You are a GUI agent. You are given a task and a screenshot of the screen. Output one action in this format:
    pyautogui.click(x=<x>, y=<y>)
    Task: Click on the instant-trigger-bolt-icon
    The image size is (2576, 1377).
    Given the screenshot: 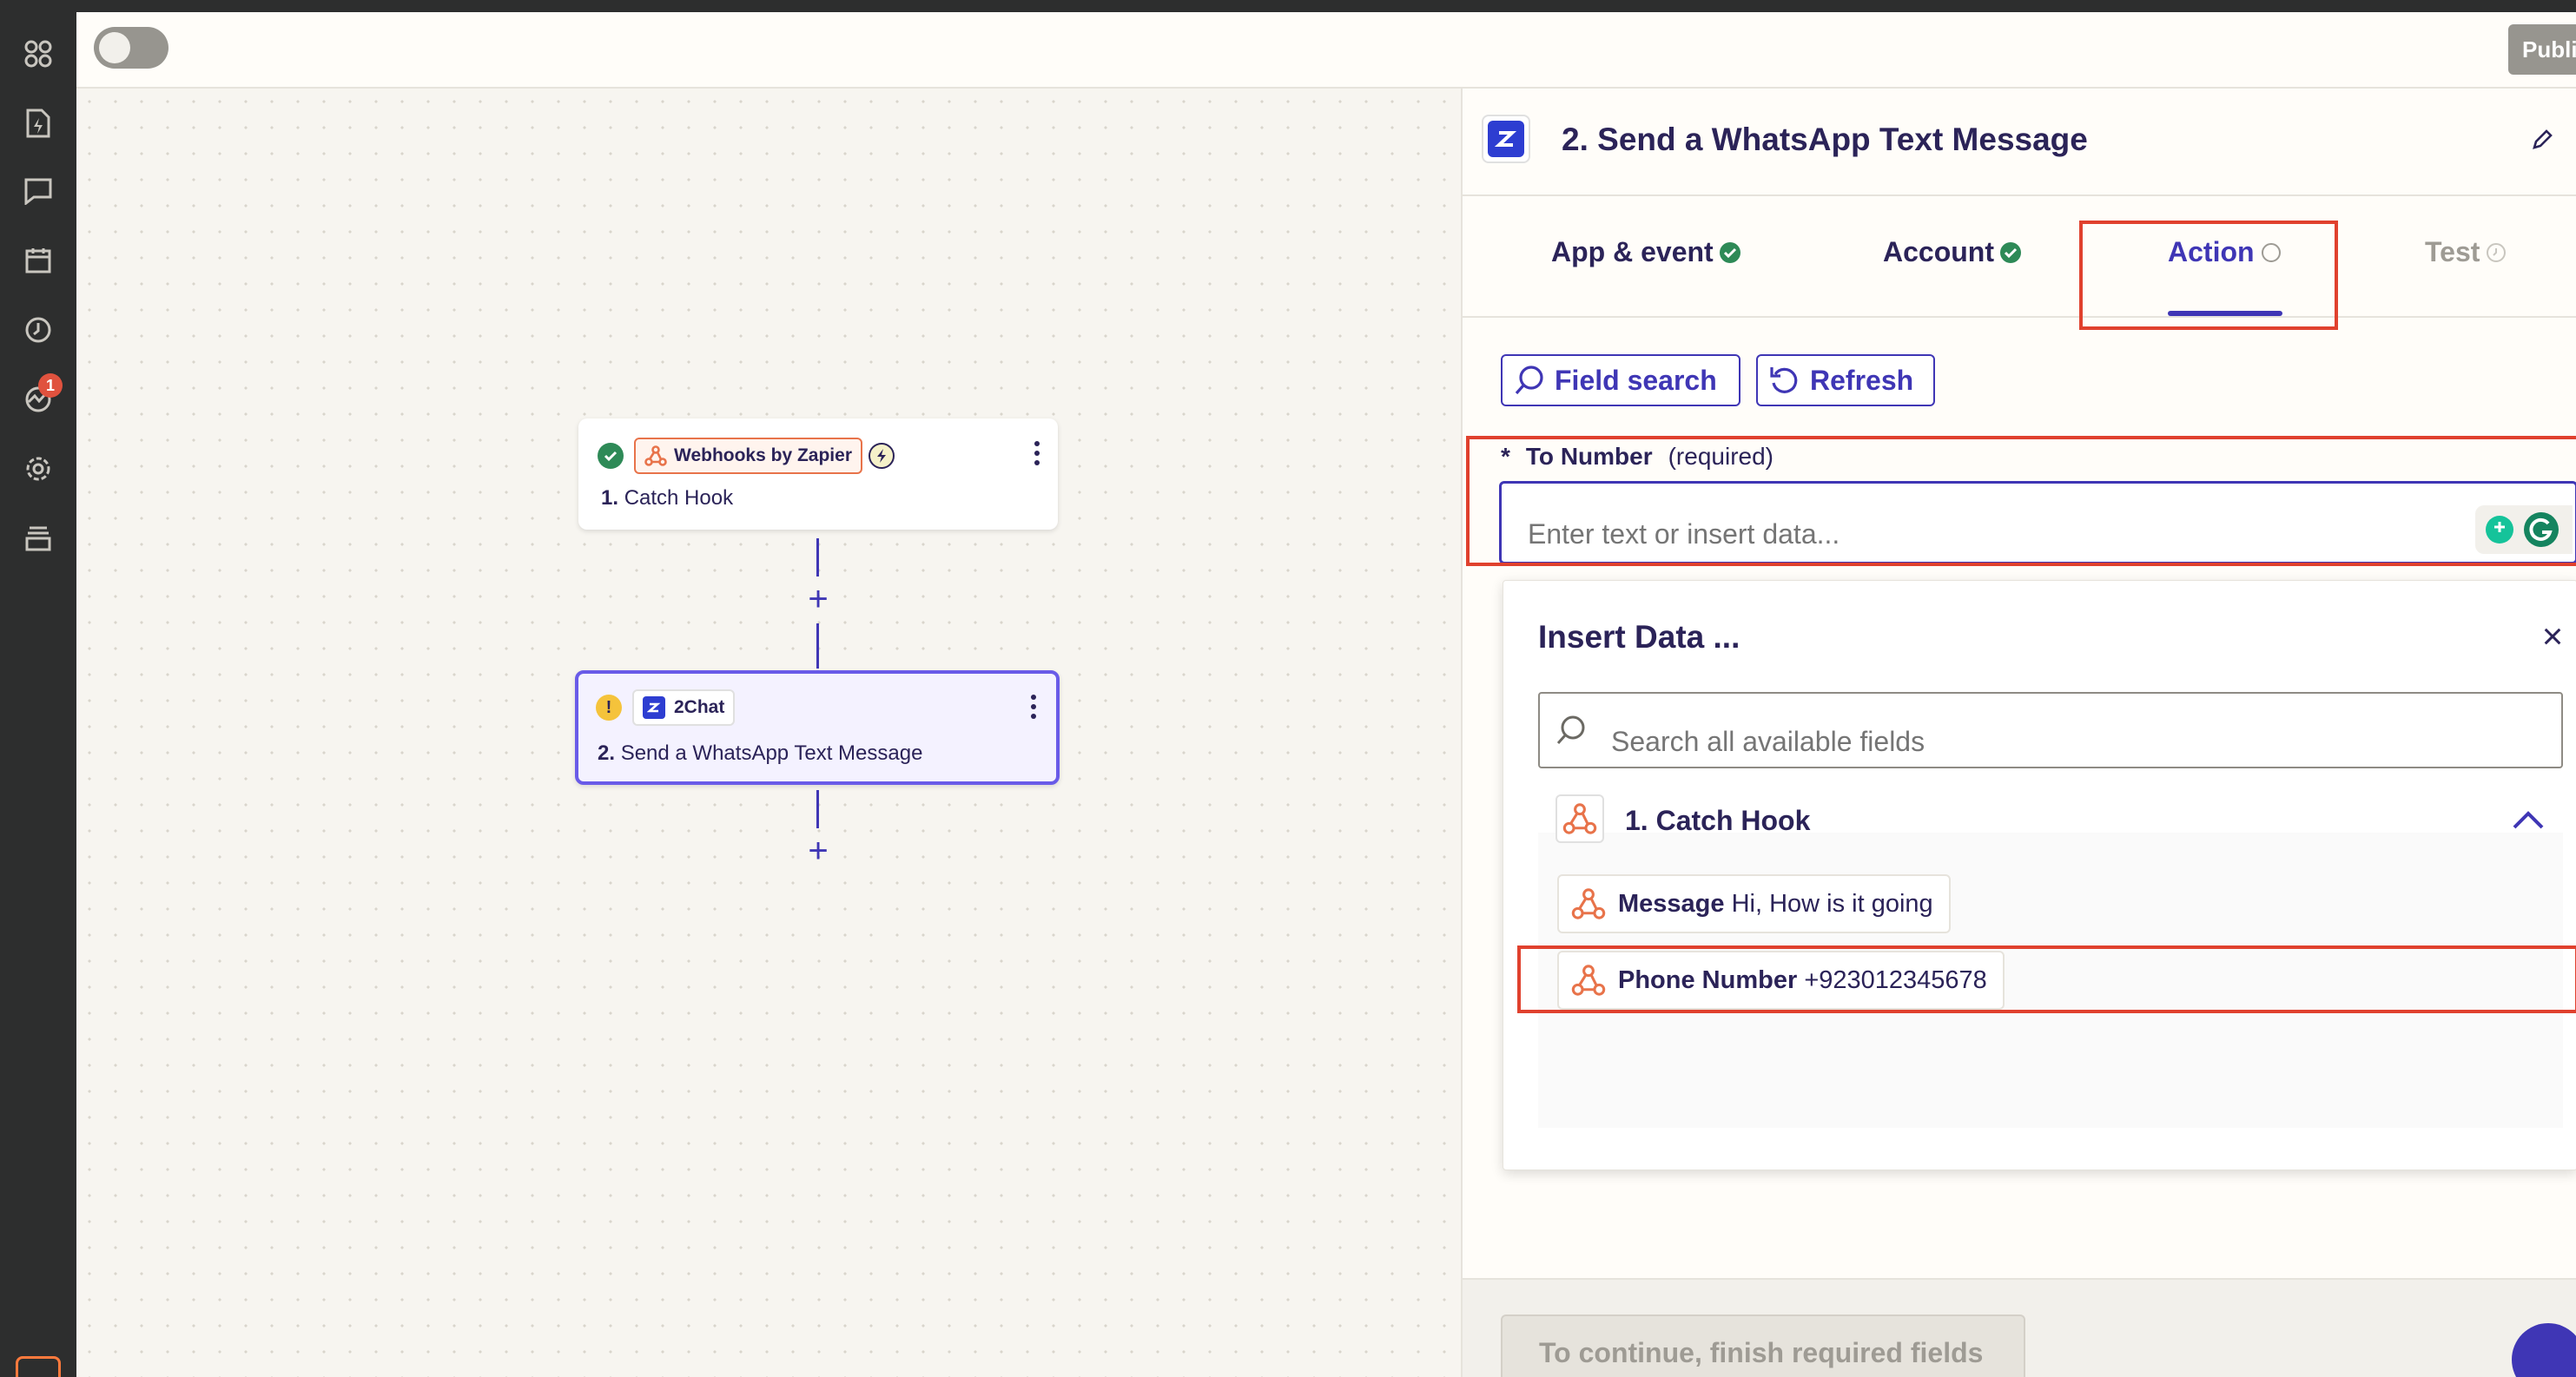 What is the action you would take?
    pyautogui.click(x=882, y=456)
    